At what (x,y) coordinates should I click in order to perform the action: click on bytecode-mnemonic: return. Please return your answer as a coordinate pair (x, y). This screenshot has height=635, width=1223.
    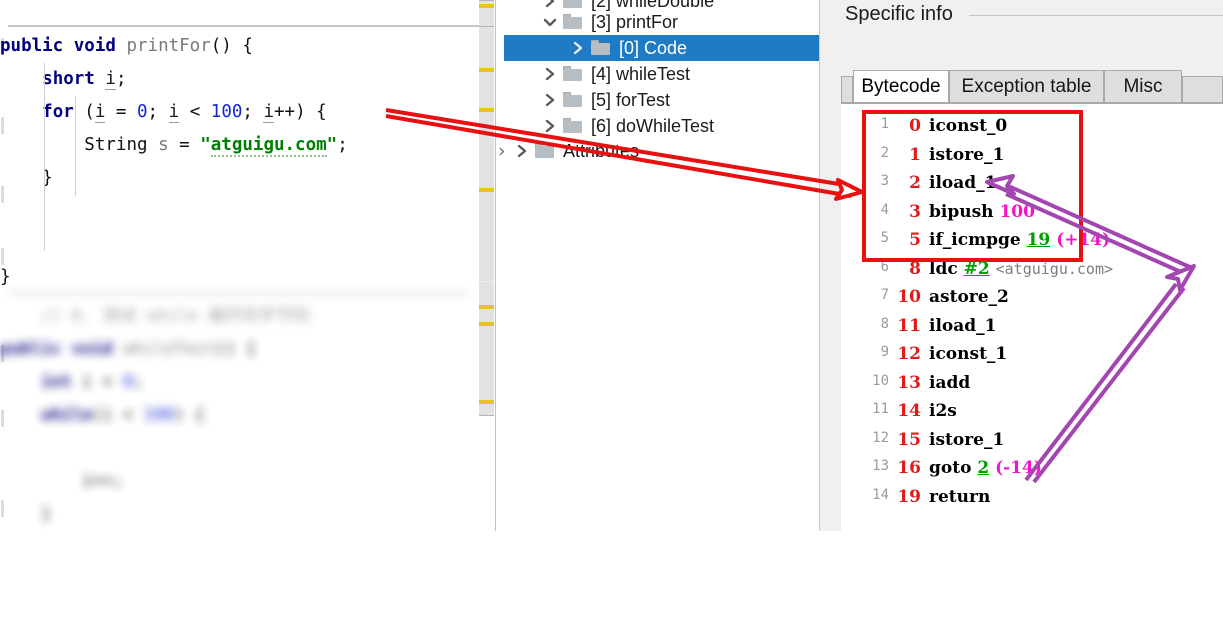
    Looking at the image, I should click on (960, 496).